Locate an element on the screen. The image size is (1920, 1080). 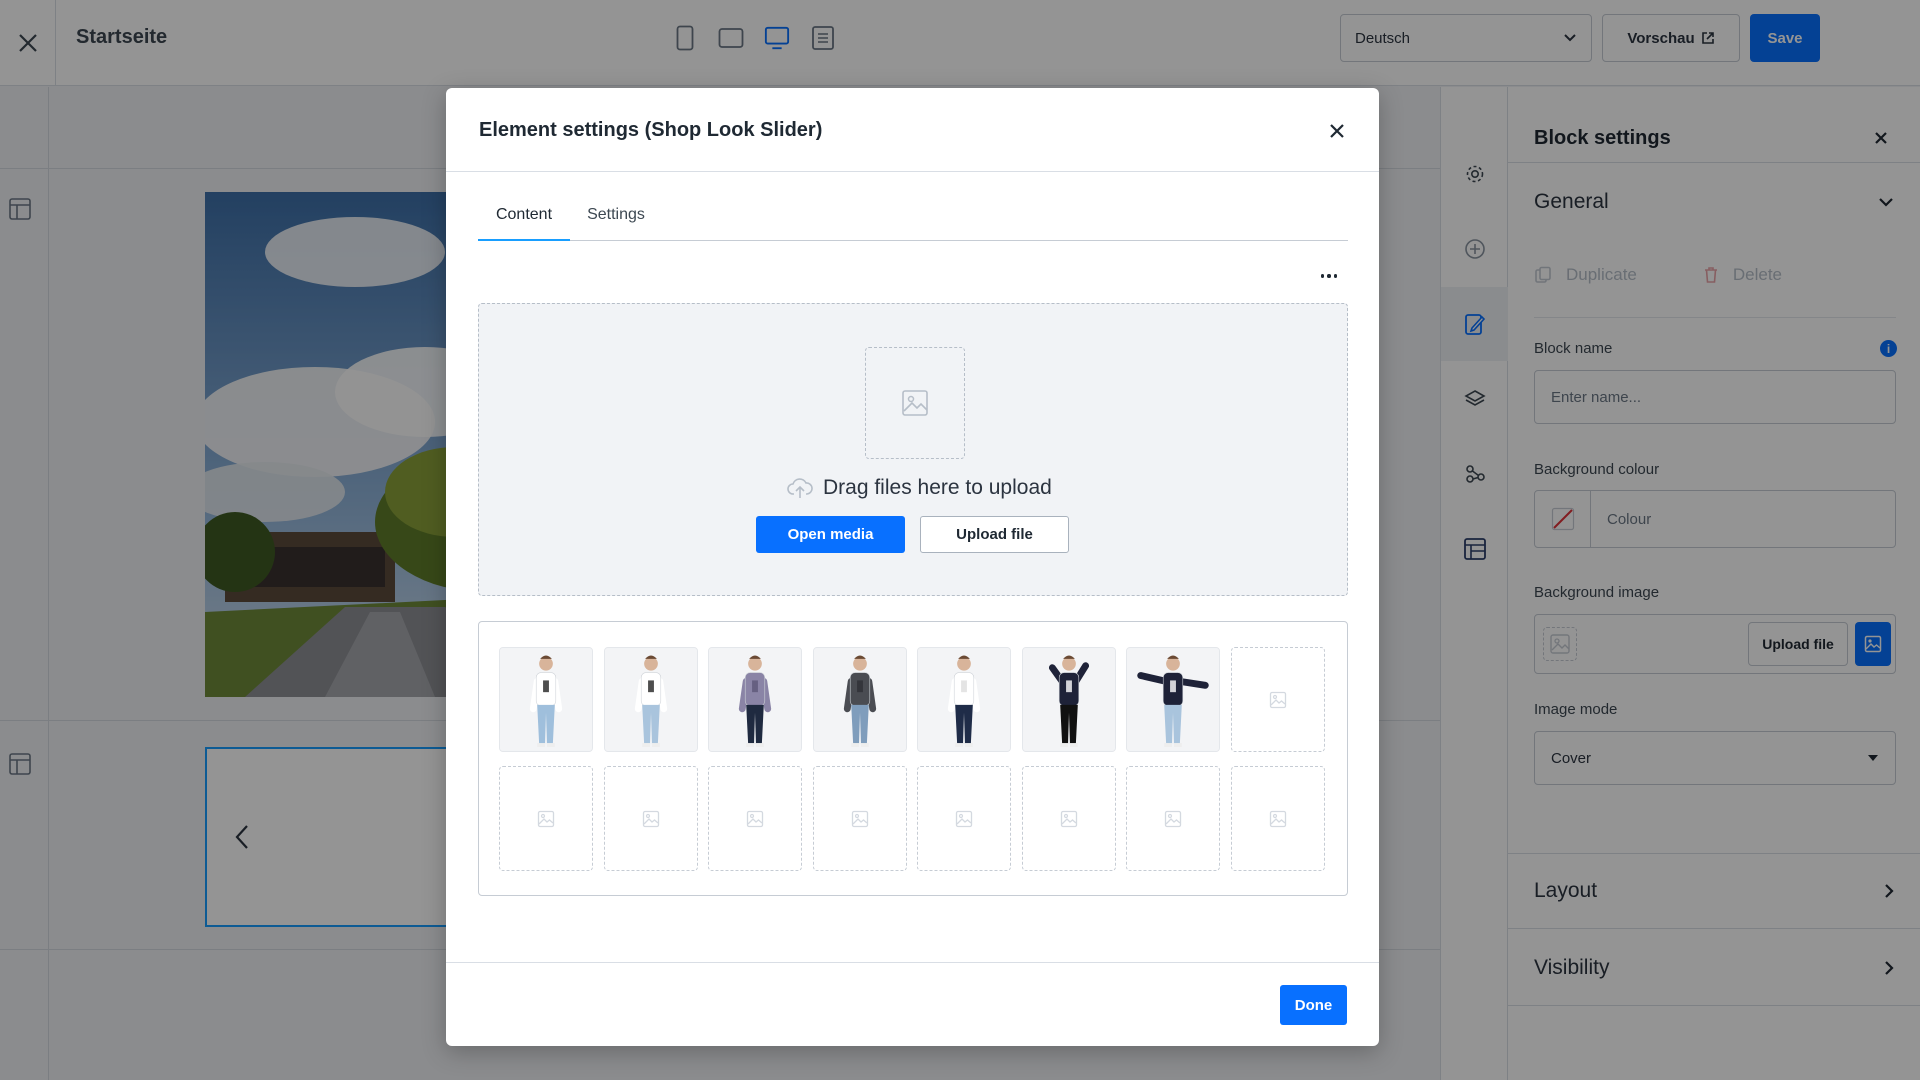
modal-footer: Done is located at coordinates (912, 1004).